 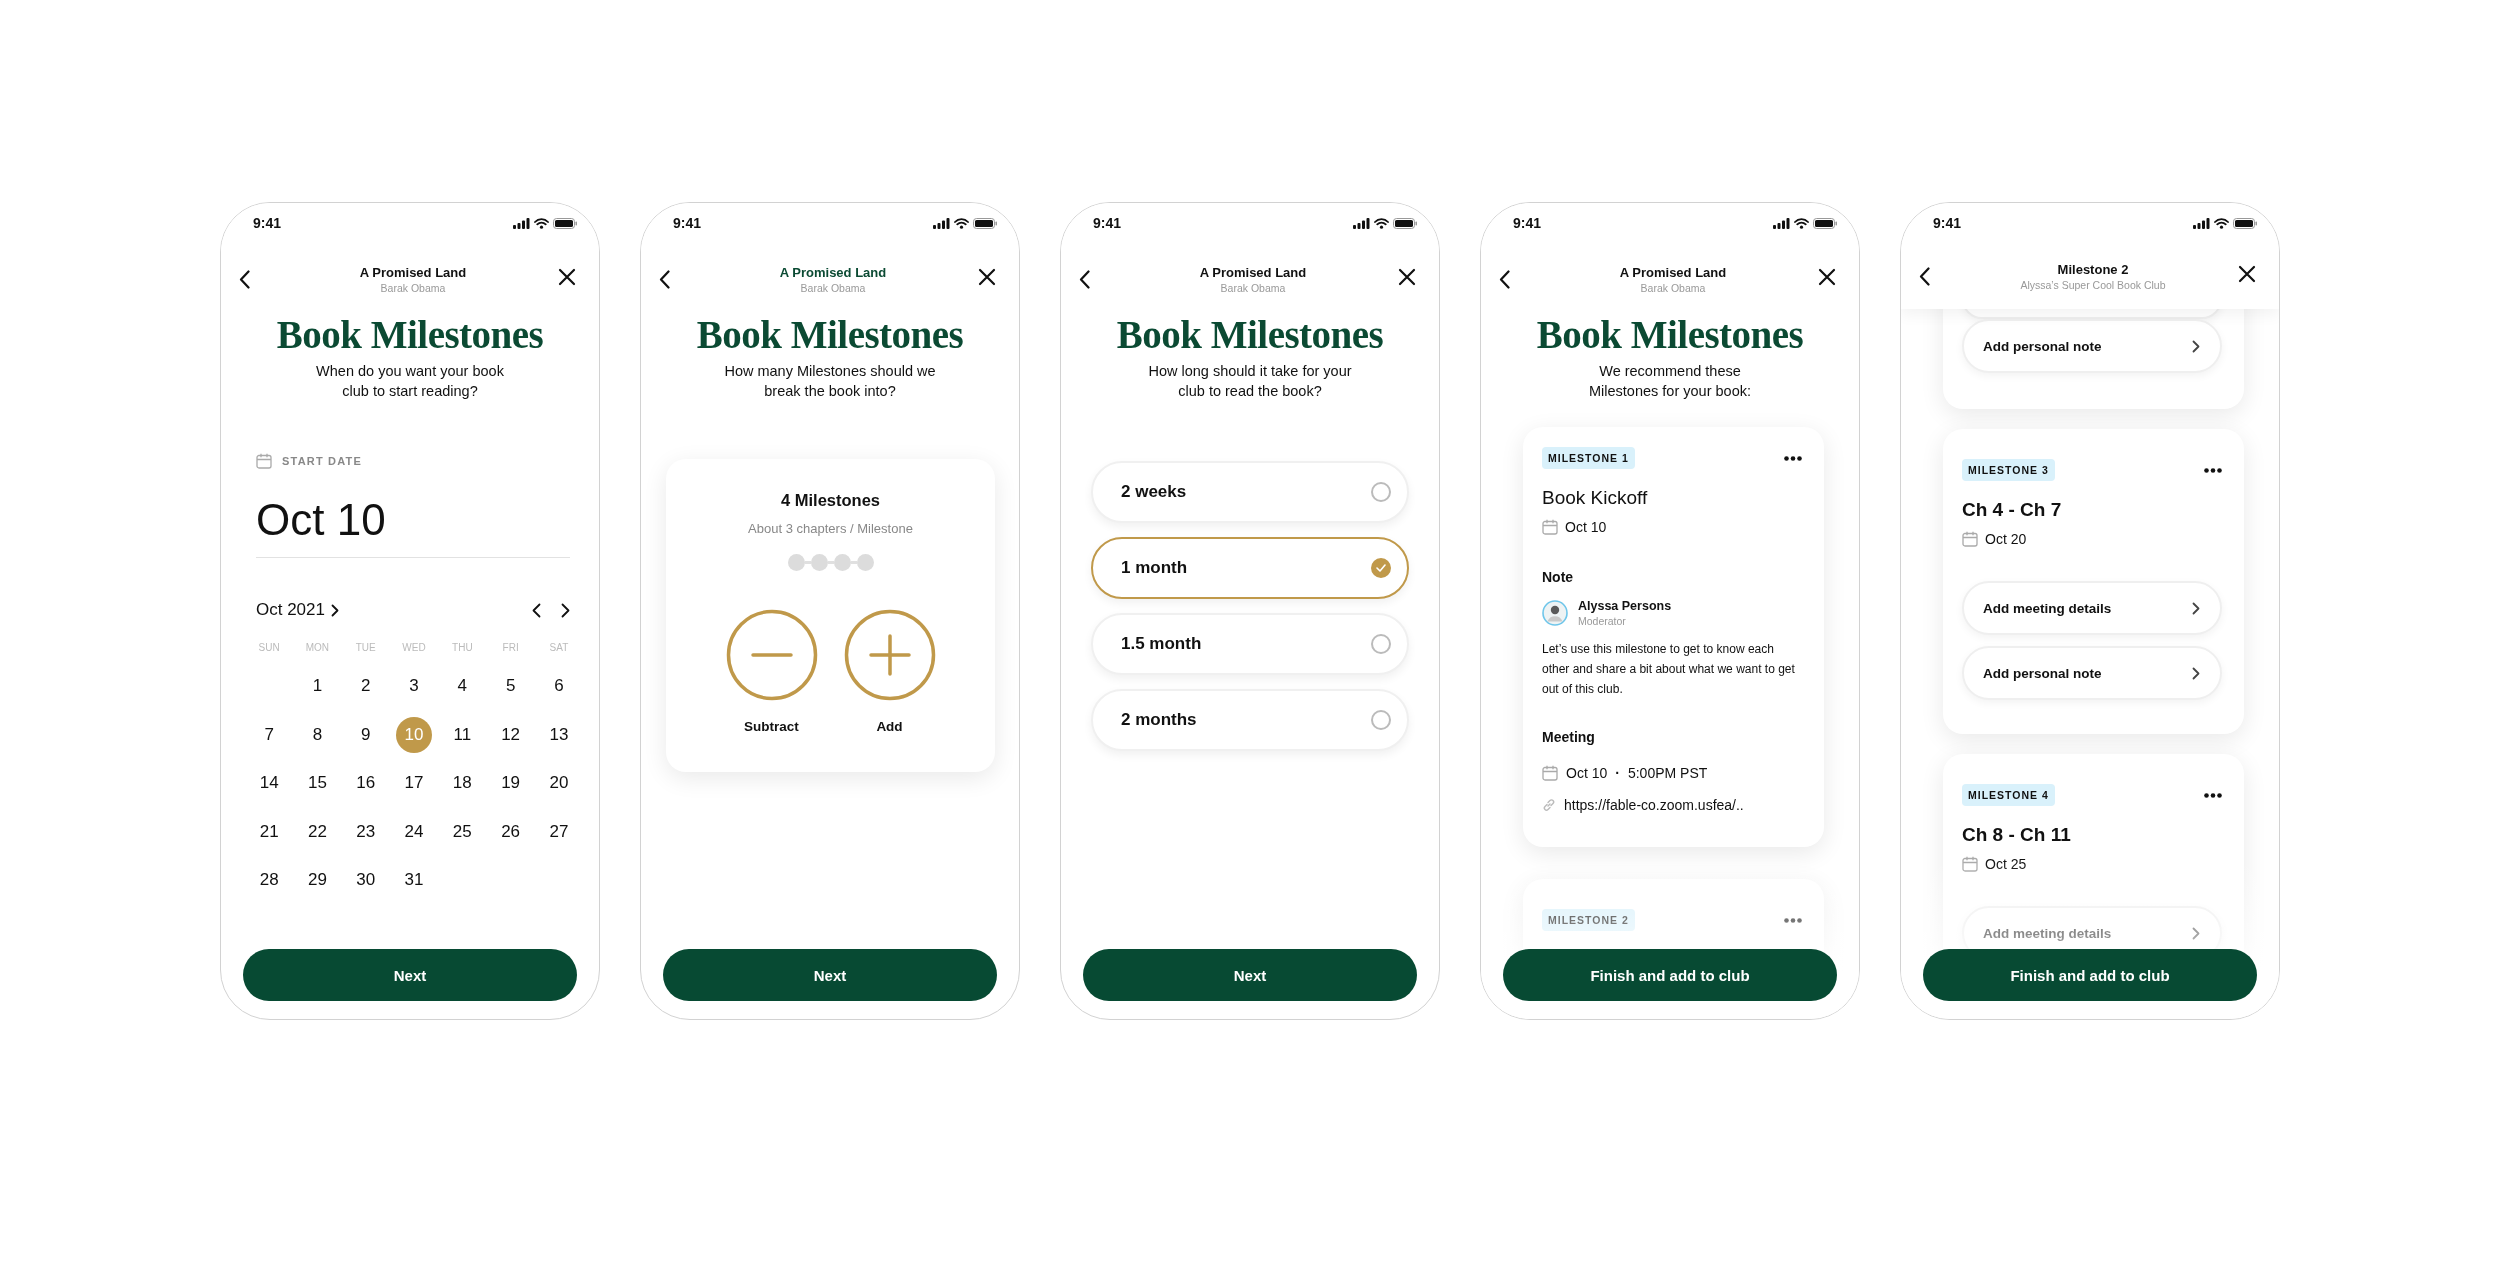 I want to click on calendar-day: 31, so click(x=414, y=880).